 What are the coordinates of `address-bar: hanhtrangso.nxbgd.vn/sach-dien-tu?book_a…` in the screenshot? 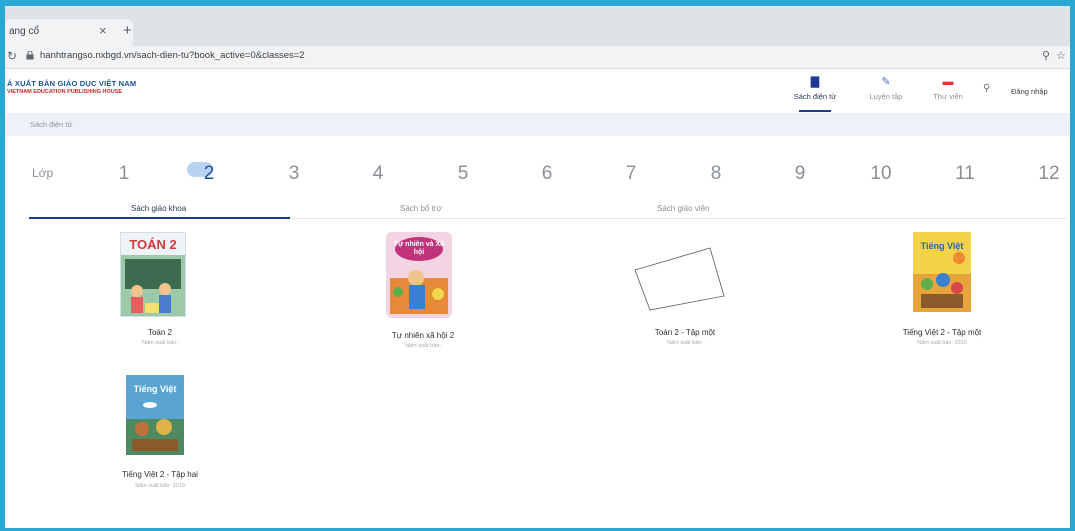 It's located at (172, 55).